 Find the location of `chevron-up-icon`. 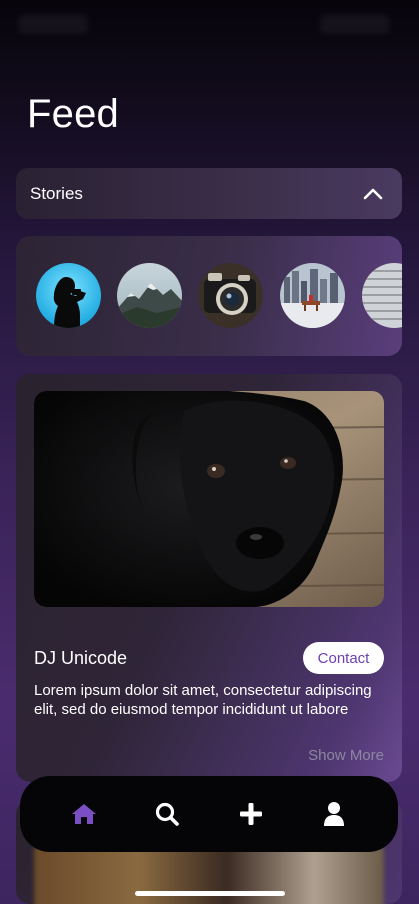

chevron-up-icon is located at coordinates (373, 194).